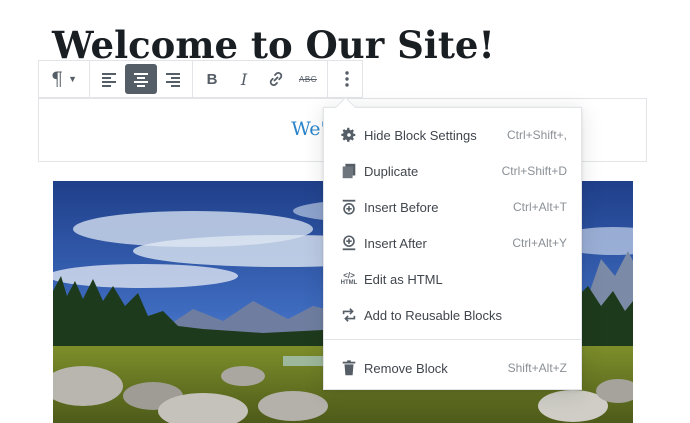  I want to click on align-right-button, so click(173, 79).